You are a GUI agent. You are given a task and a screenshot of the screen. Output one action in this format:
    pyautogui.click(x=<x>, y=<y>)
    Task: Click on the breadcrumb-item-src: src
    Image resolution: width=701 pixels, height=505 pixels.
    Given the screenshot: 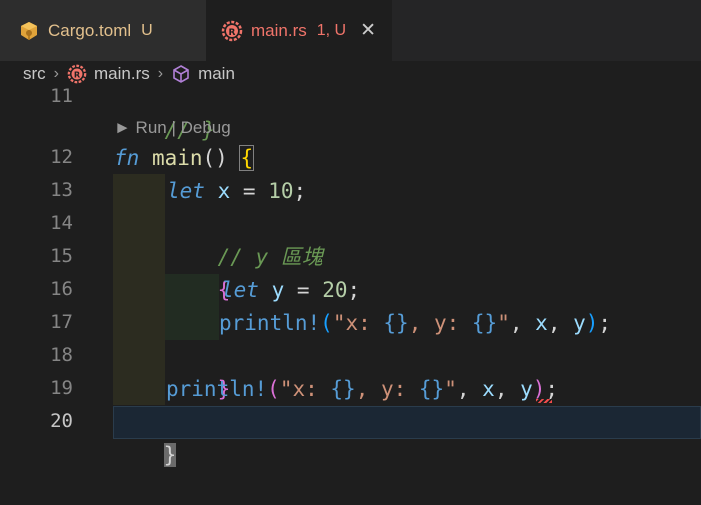 What is the action you would take?
    pyautogui.click(x=34, y=74)
    